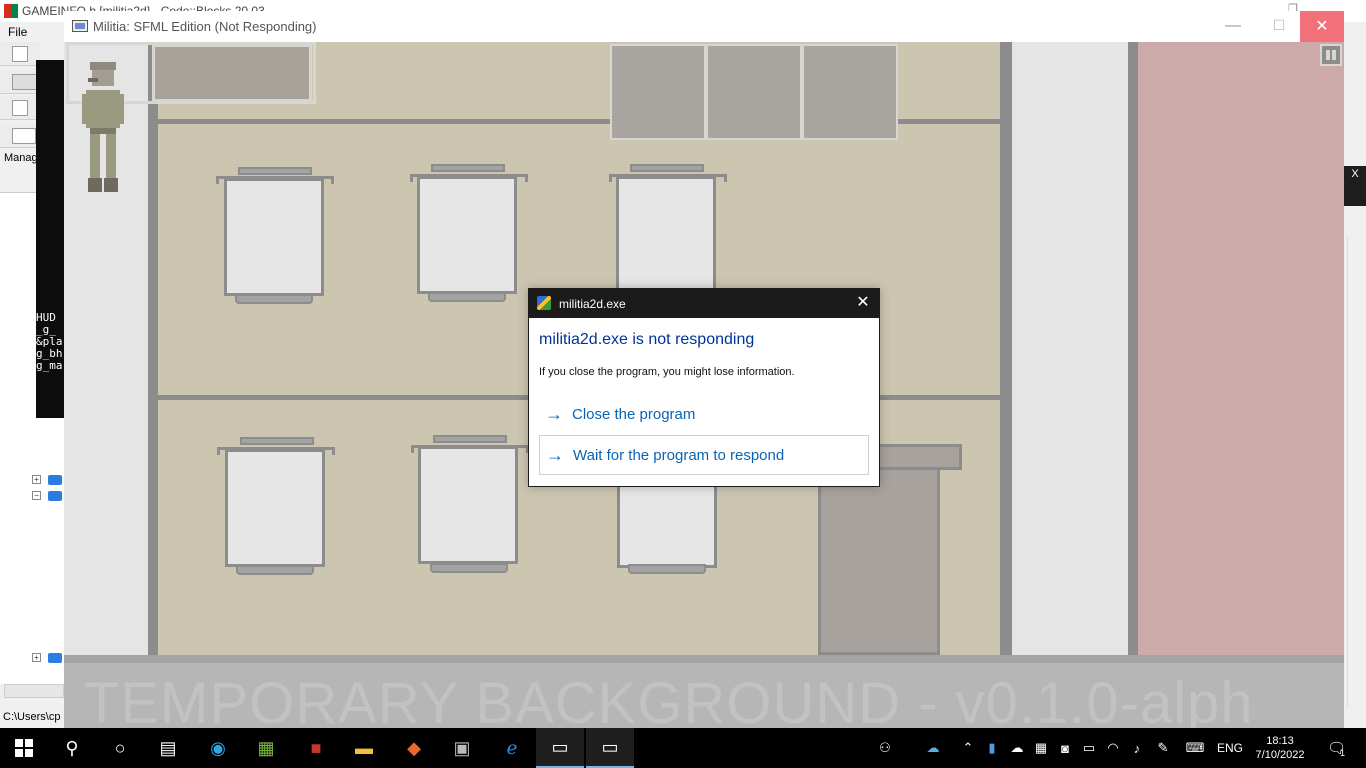  I want to click on edge-icon: ◉, so click(218, 748).